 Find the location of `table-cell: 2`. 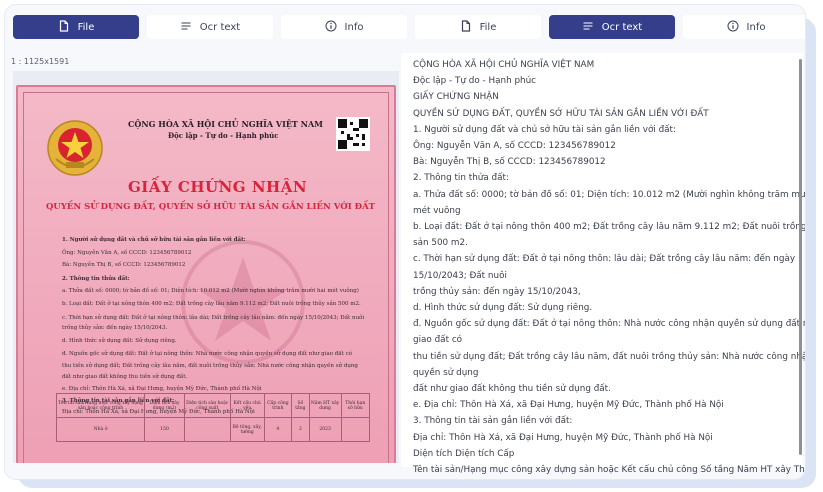

table-cell: 2 is located at coordinates (300, 429).